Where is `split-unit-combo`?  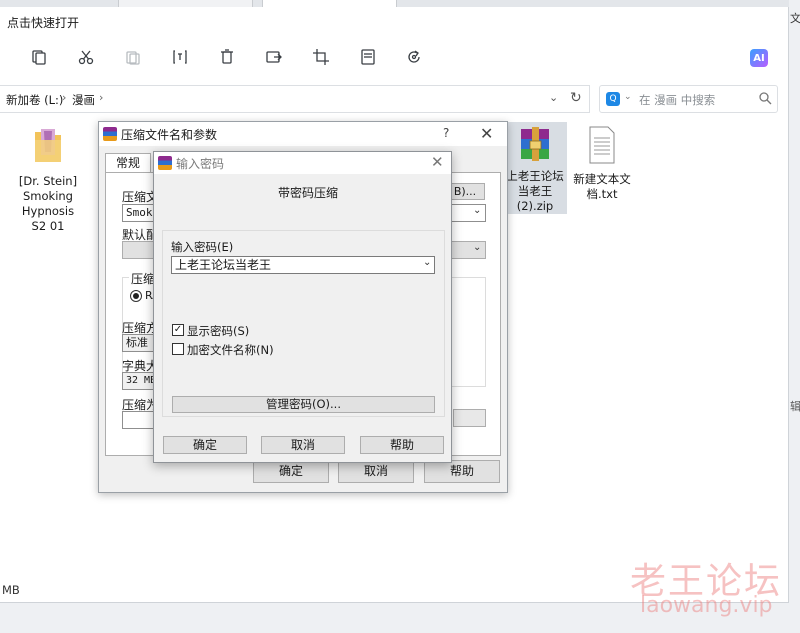 split-unit-combo is located at coordinates (469, 418).